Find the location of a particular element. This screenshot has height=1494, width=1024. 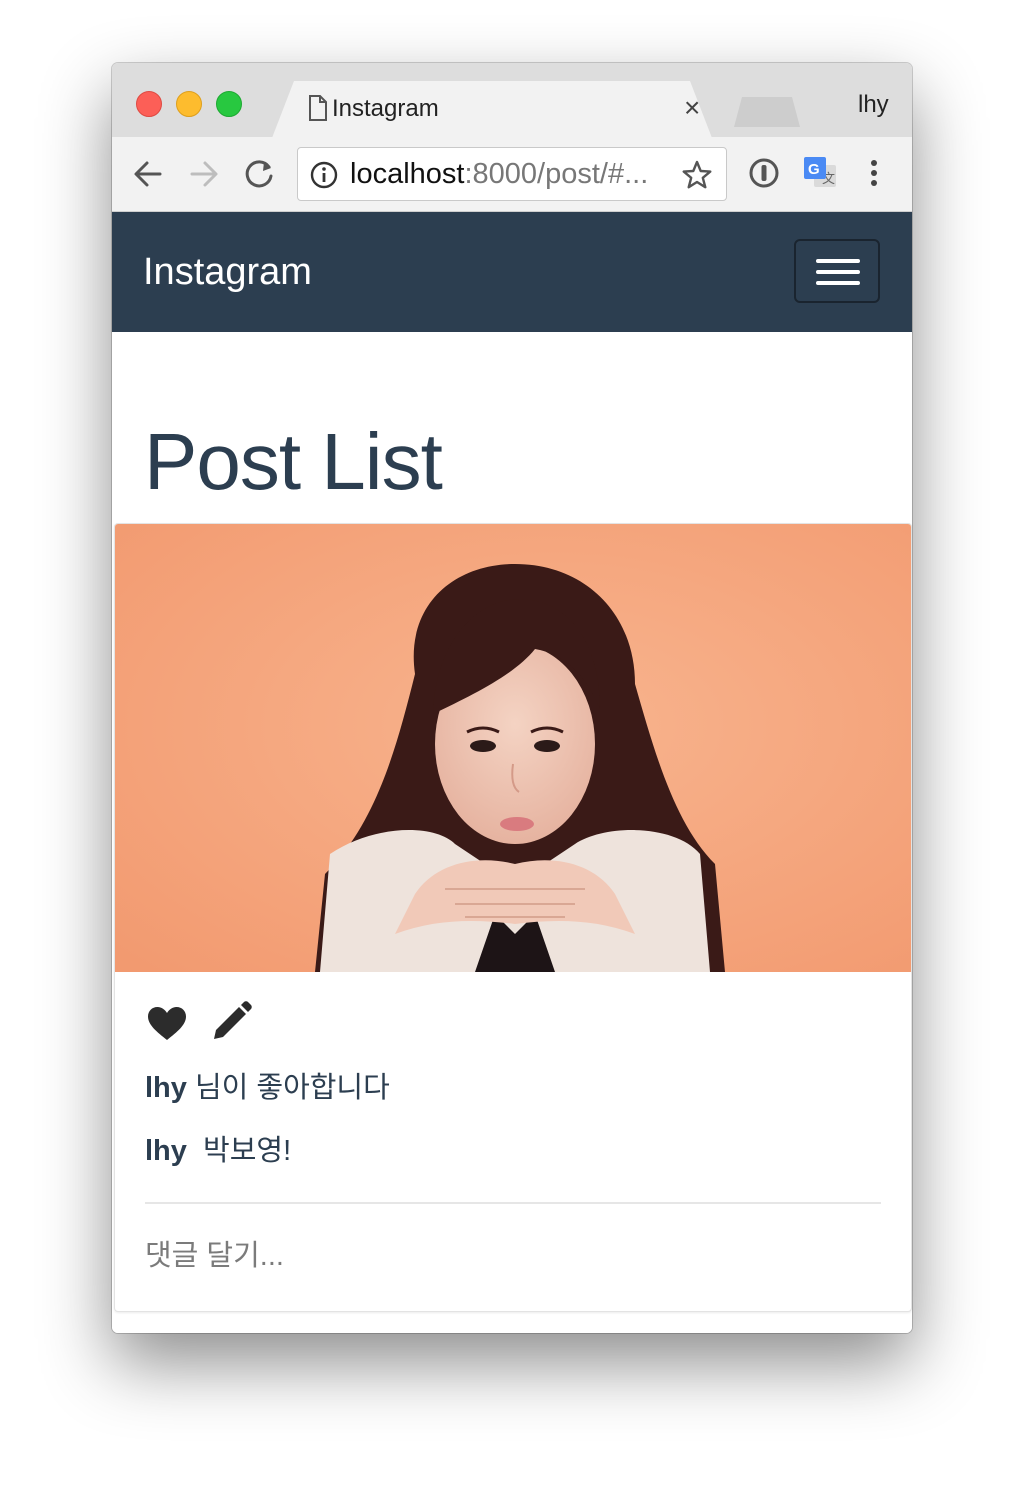

profile-name: lhy is located at coordinates (873, 105).